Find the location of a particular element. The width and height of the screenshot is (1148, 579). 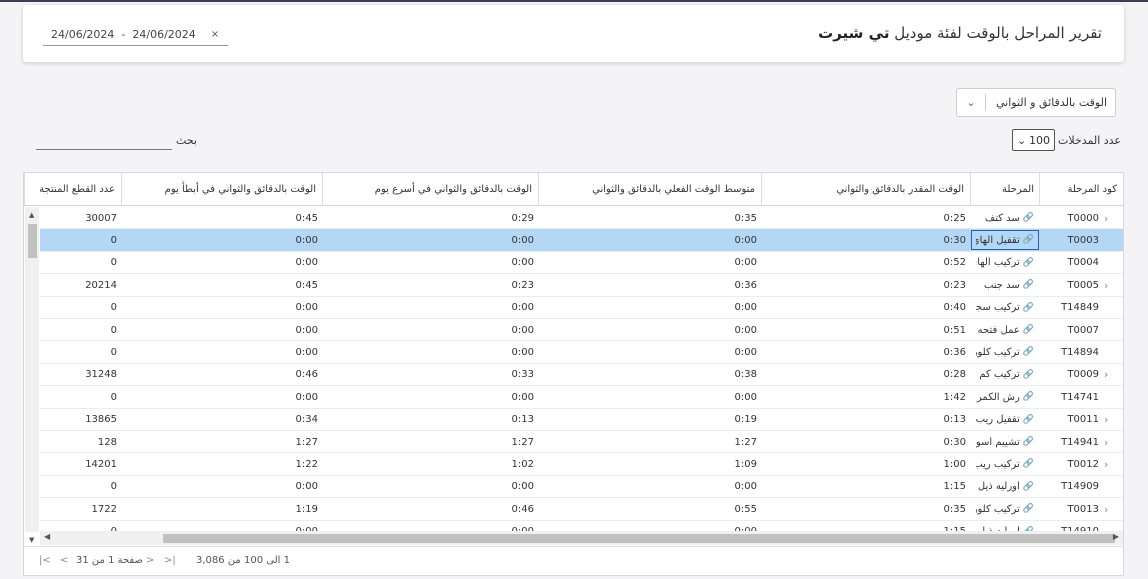

table-row: T0004 🔗تركيب الهاي كول 0:52 0:00 0:00 0:00 0 is located at coordinates (581, 263).